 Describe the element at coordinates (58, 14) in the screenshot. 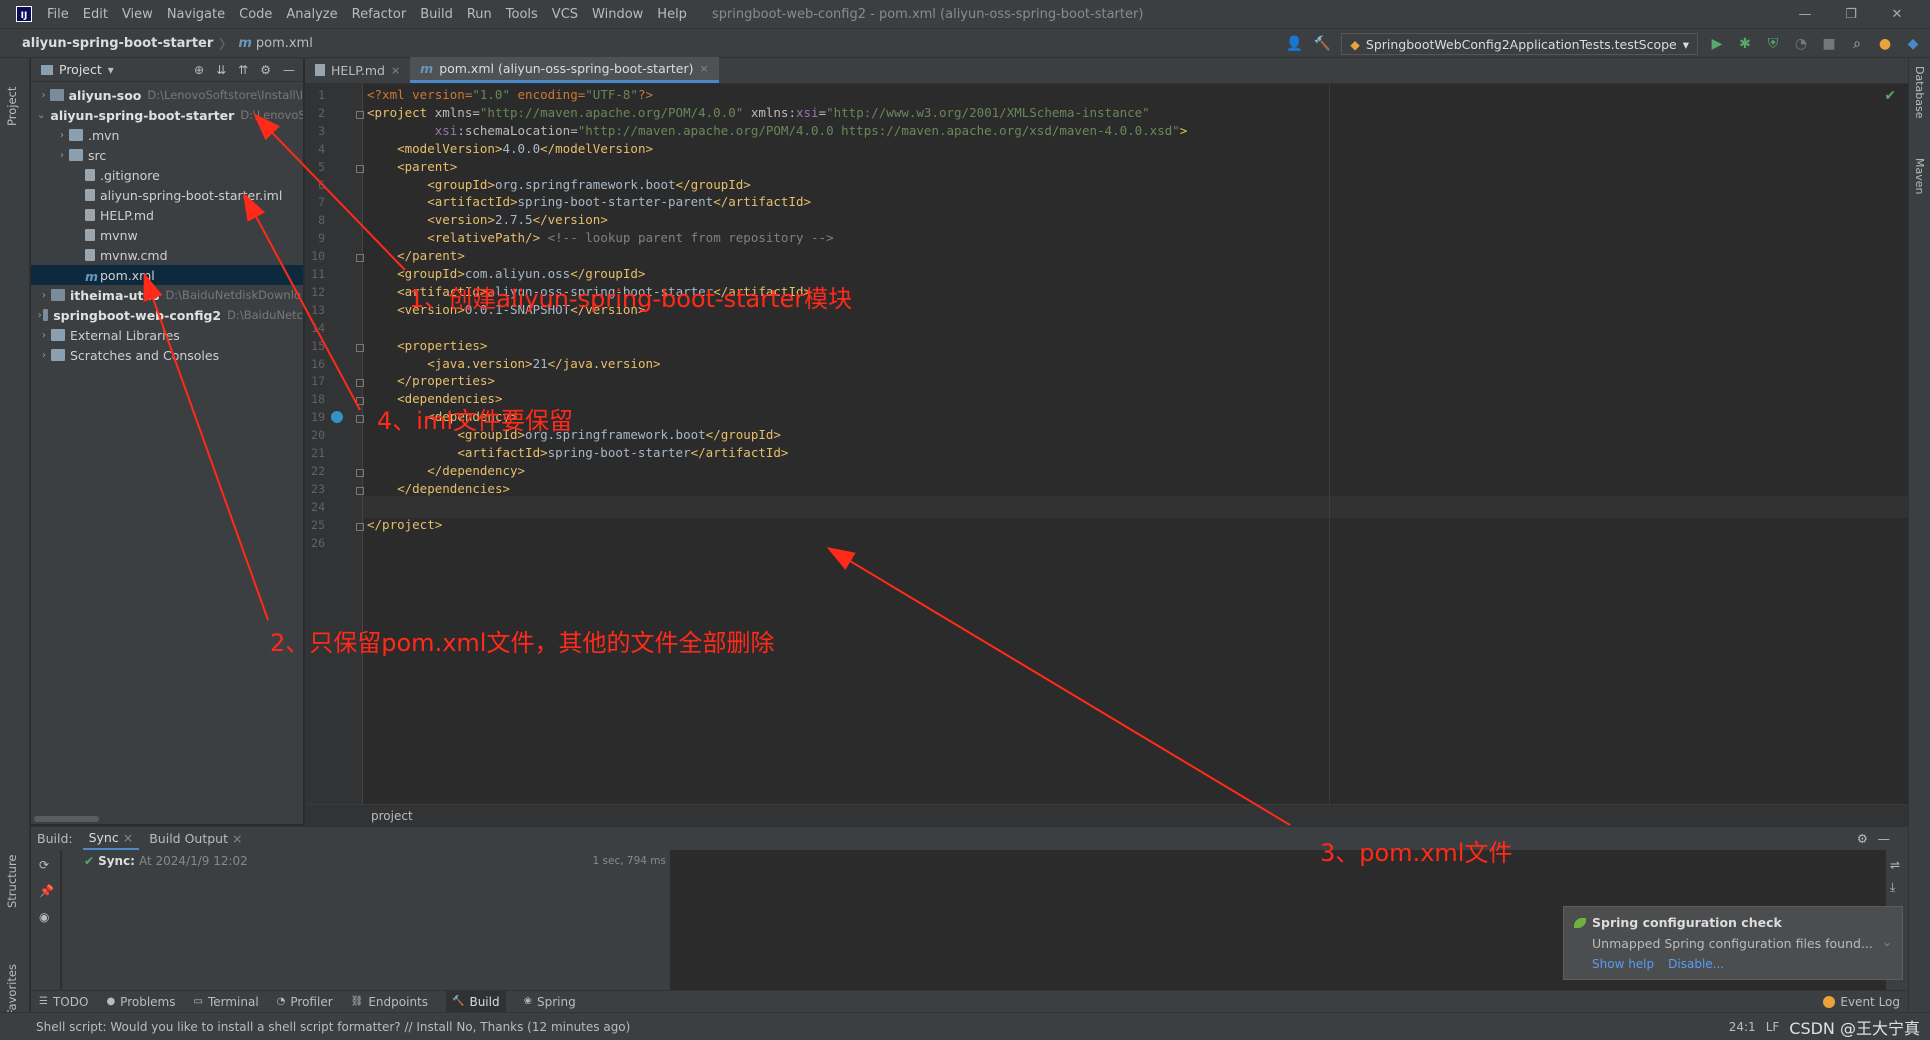

I see `menu-file: File` at that location.